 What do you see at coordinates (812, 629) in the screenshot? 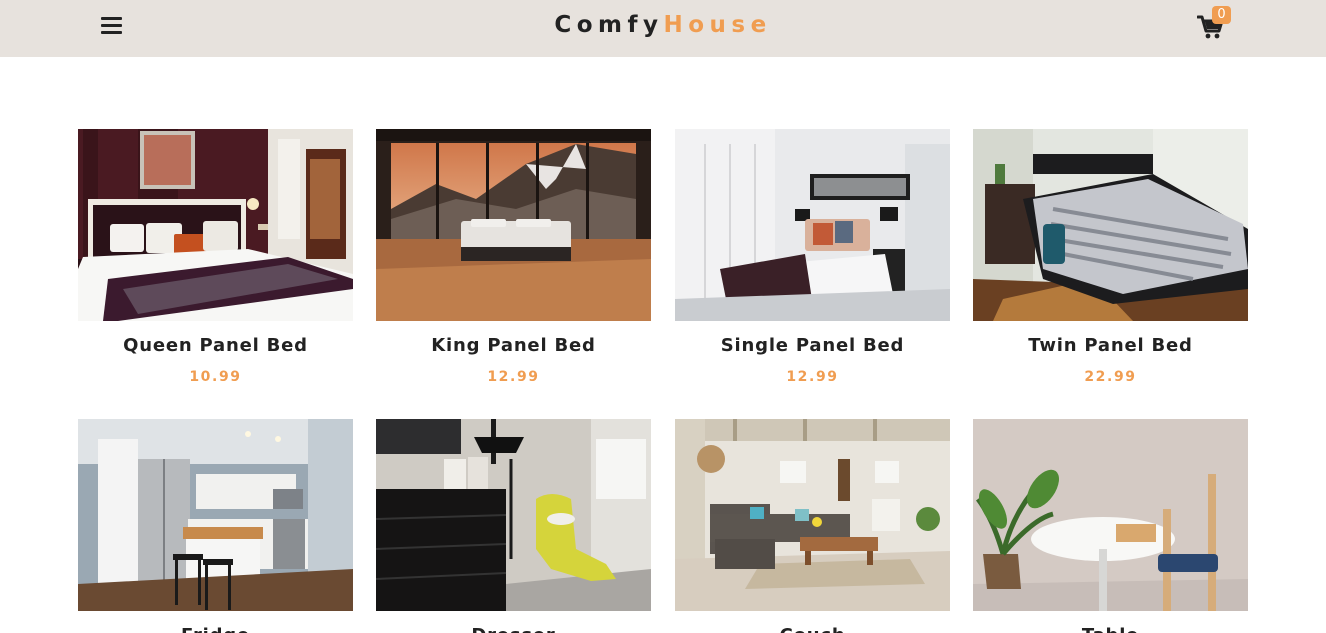
I see `product-name: Couch` at bounding box center [812, 629].